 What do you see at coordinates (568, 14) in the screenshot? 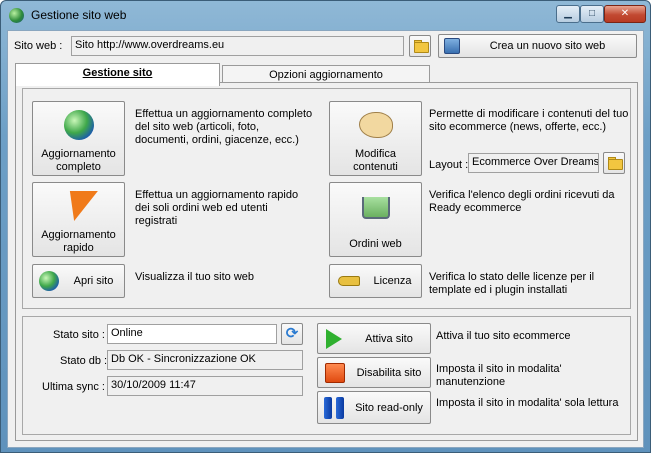
I see `minimize-button: ▁` at bounding box center [568, 14].